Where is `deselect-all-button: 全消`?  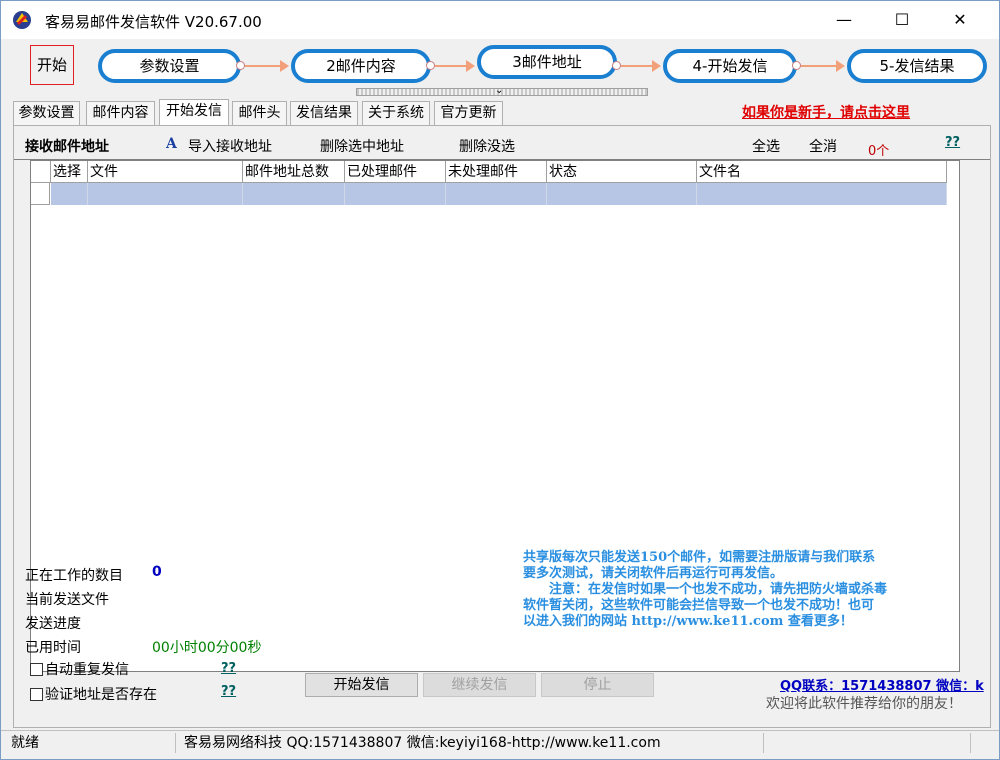 deselect-all-button: 全消 is located at coordinates (823, 146).